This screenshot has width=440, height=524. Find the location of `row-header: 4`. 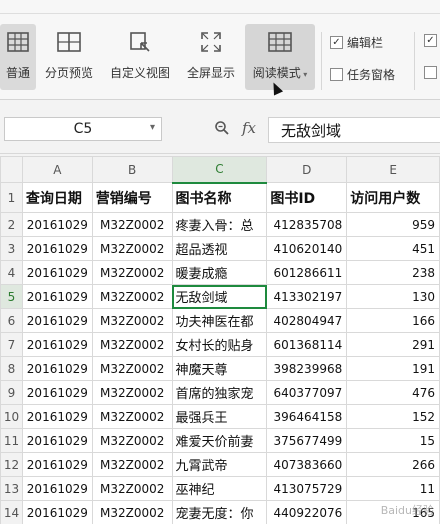

row-header: 4 is located at coordinates (11, 272).